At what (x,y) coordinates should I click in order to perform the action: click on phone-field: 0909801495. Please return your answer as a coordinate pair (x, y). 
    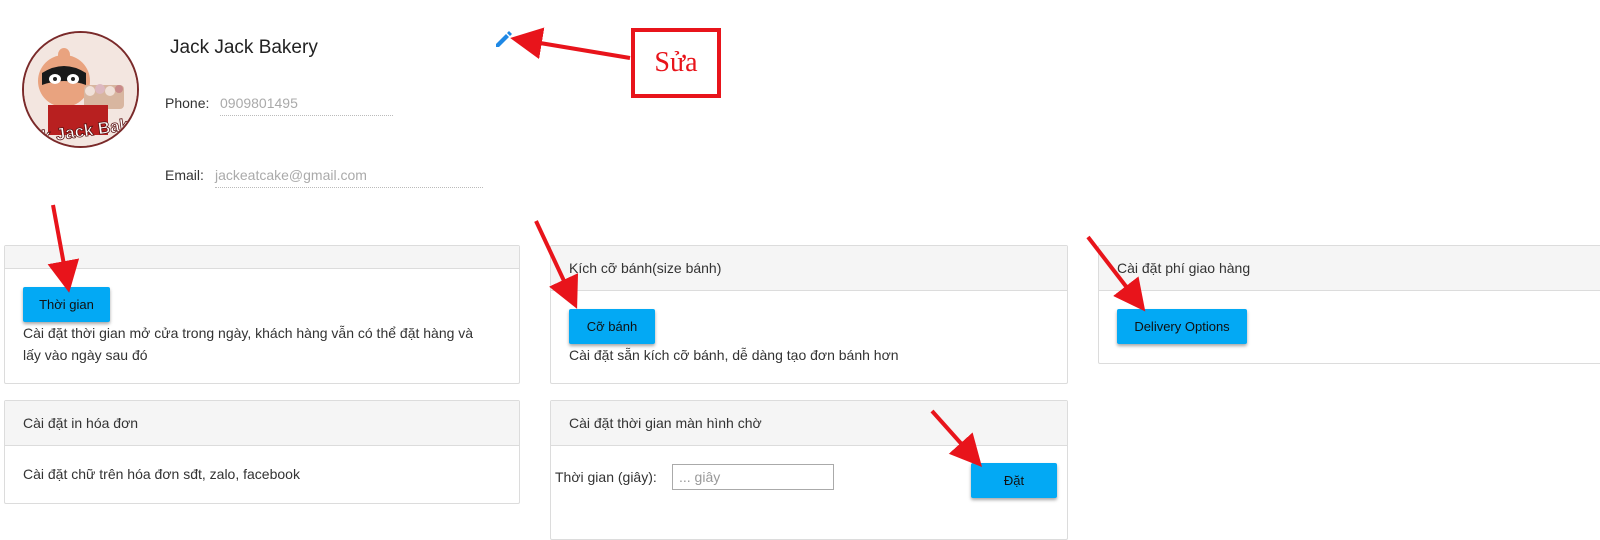
    Looking at the image, I should click on (306, 105).